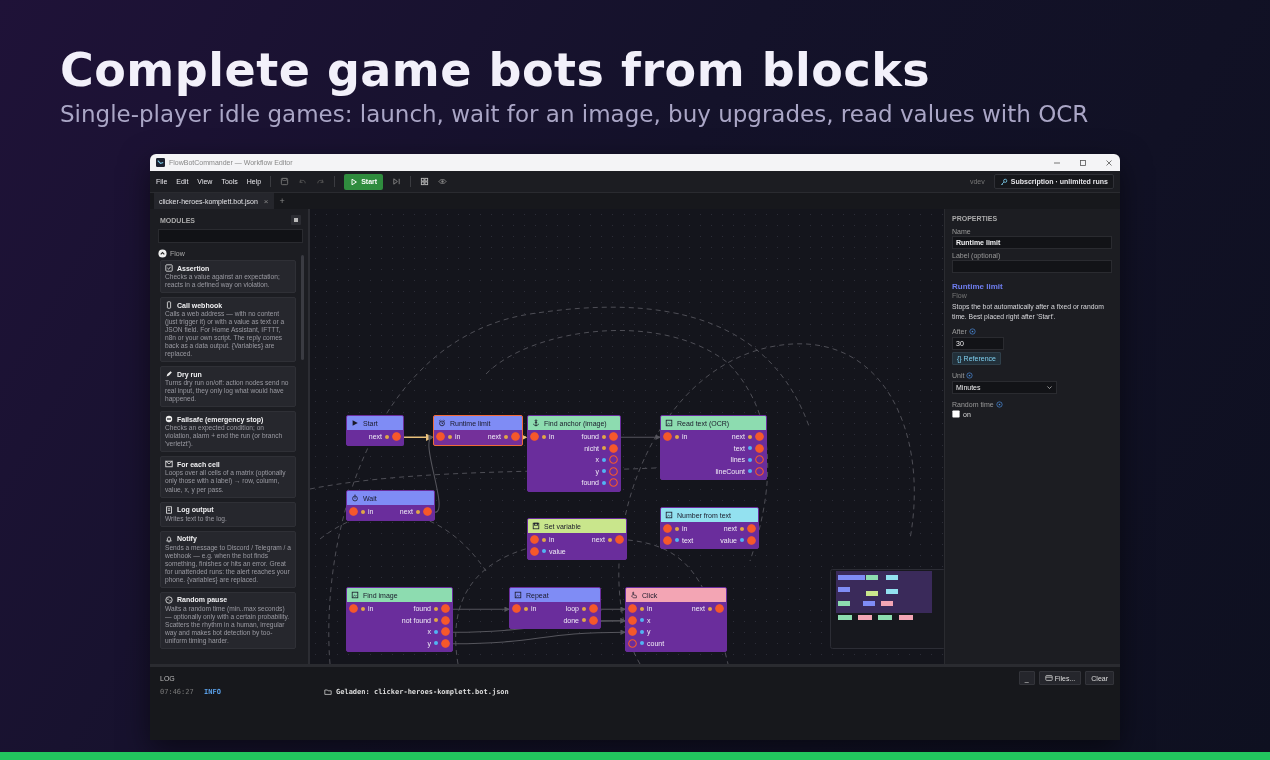 Image resolution: width=1270 pixels, height=760 pixels. Describe the element at coordinates (282, 201) in the screenshot. I see `new-tab-button: +` at that location.